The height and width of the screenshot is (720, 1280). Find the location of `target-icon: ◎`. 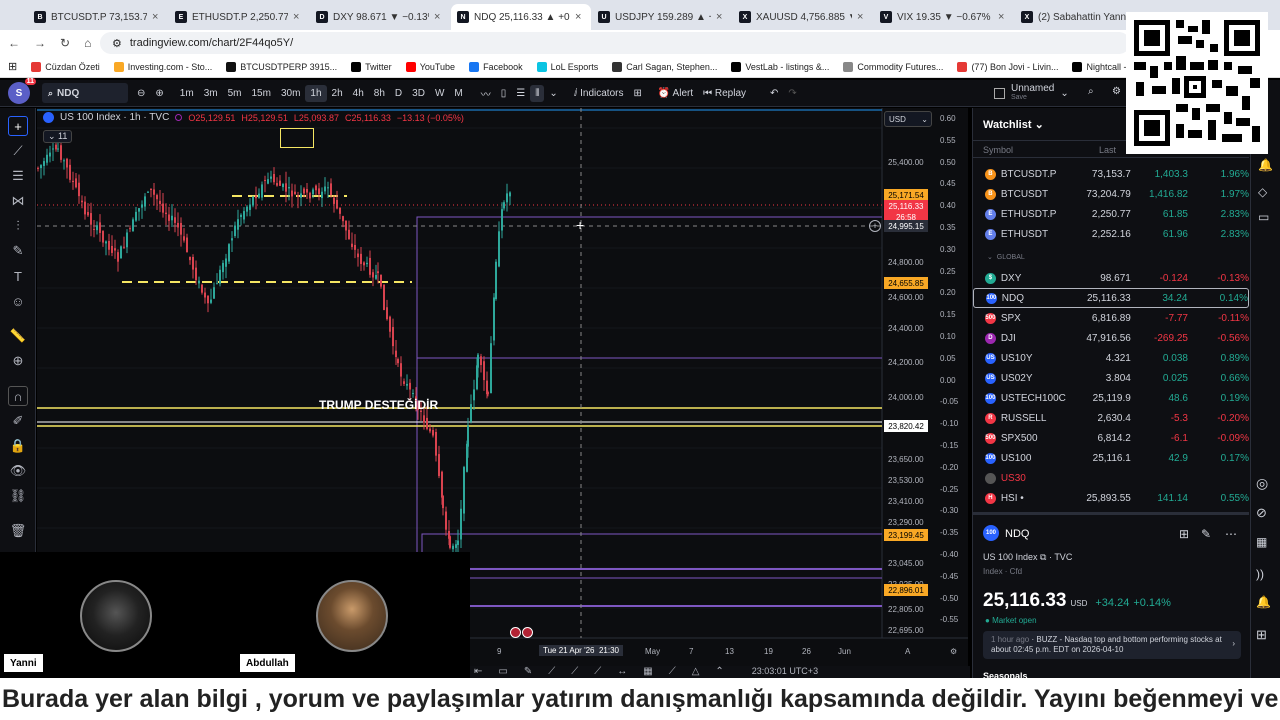

target-icon: ◎ is located at coordinates (1262, 483).